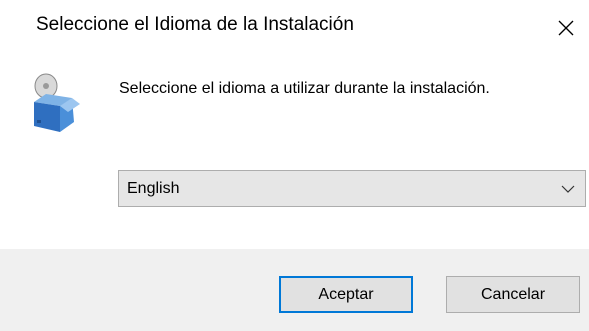  Describe the element at coordinates (513, 294) in the screenshot. I see `cancel-button: Cancelar` at that location.